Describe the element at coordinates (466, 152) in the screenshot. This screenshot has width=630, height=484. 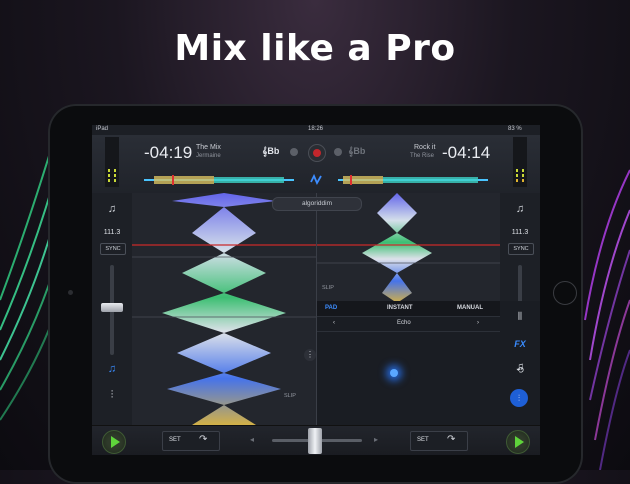
I see `right-deck-time: -04:14` at that location.